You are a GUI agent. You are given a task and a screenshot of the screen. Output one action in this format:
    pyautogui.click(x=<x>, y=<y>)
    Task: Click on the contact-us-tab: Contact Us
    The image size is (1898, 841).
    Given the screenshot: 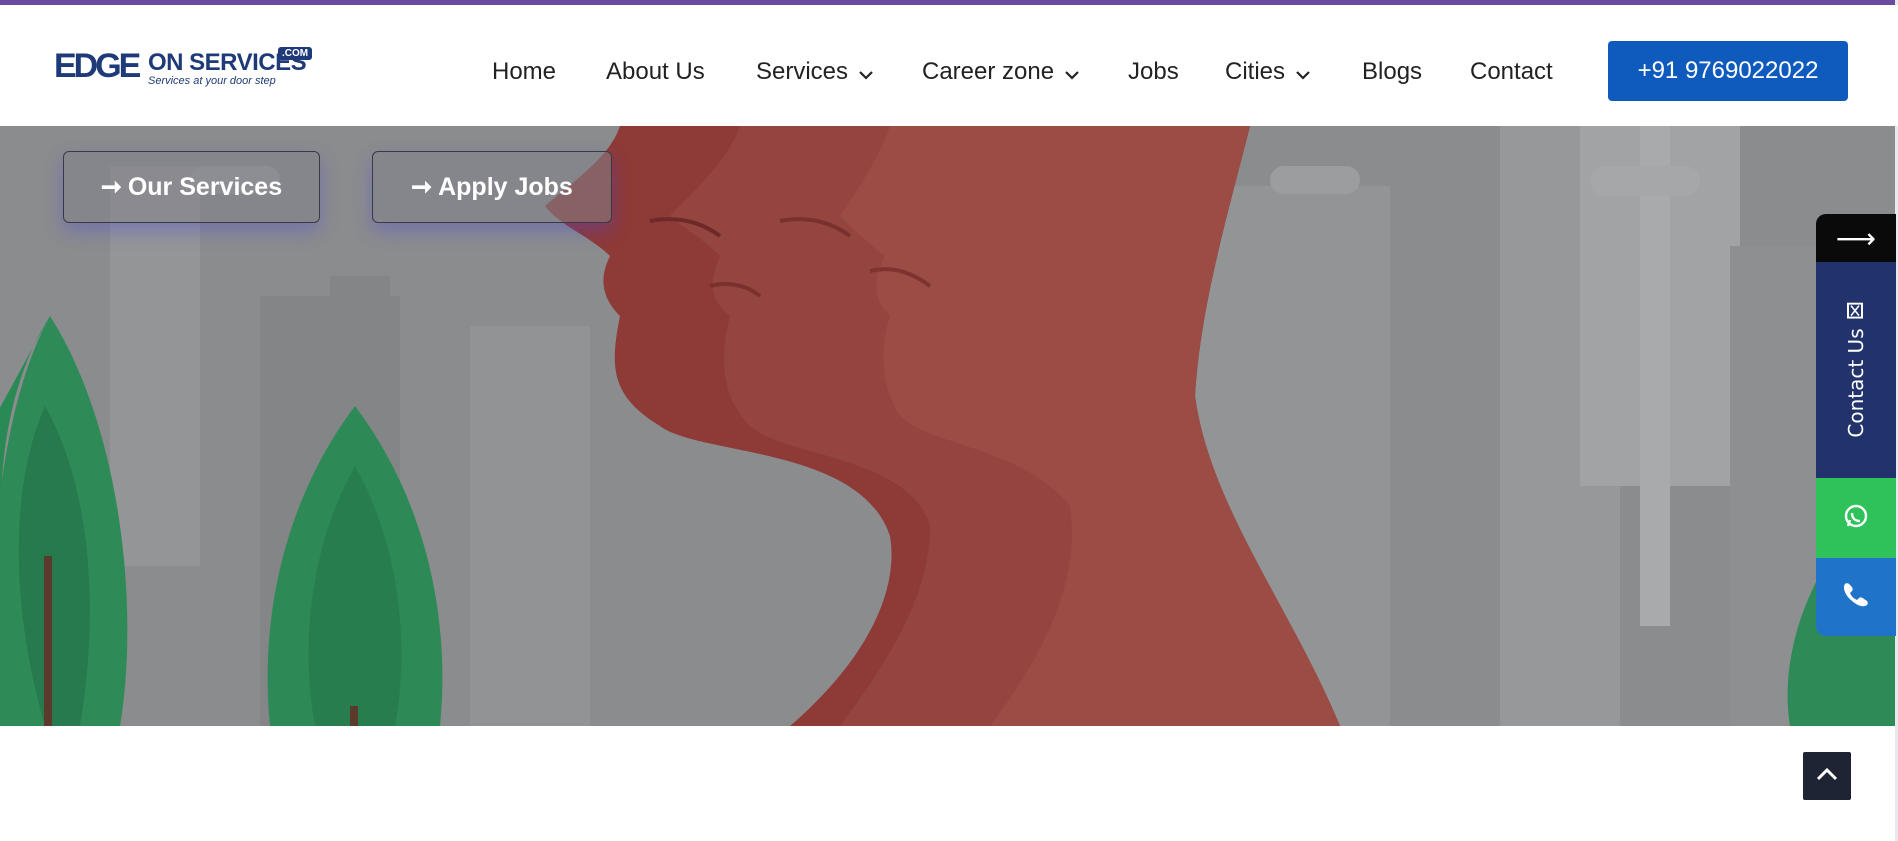 What is the action you would take?
    pyautogui.click(x=1856, y=370)
    